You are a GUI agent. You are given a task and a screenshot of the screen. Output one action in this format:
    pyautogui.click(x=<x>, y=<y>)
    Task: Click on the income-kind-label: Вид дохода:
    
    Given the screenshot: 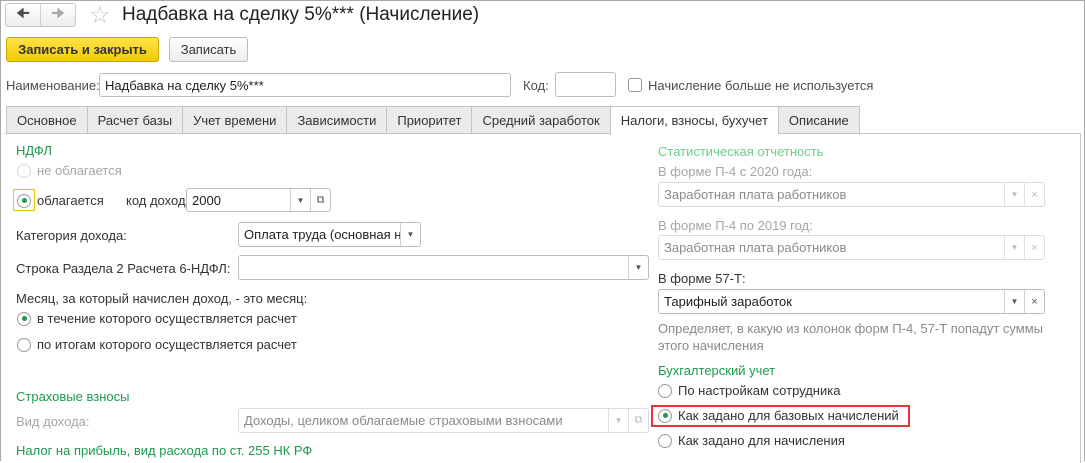 What is the action you would take?
    pyautogui.click(x=53, y=421)
    